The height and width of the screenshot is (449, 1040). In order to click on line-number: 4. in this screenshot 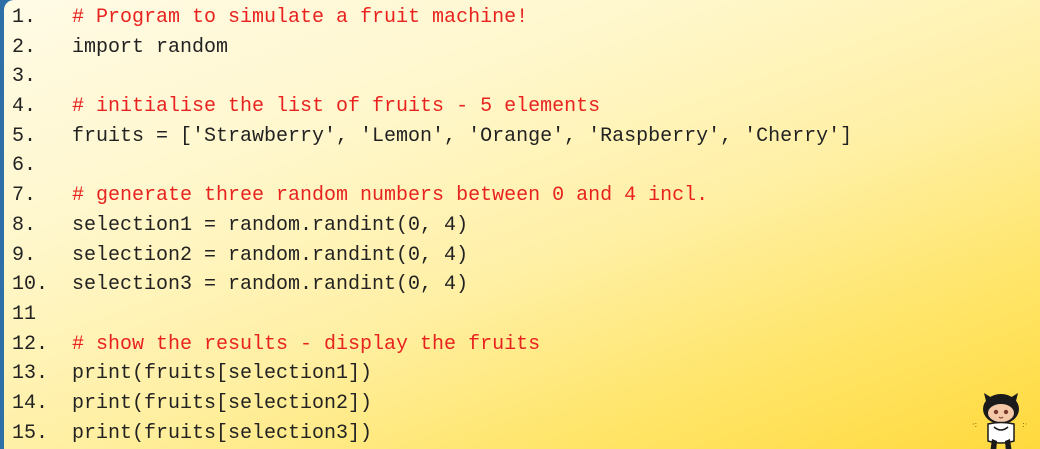, I will do `click(24, 107)`.